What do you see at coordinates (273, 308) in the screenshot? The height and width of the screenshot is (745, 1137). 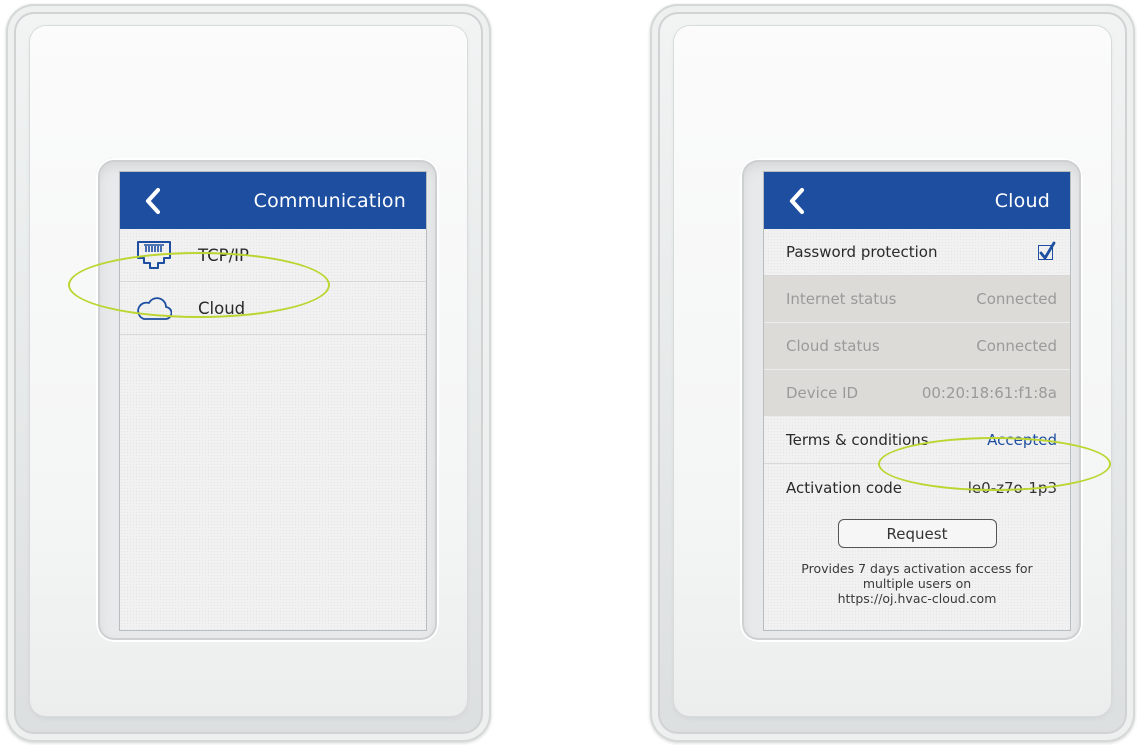 I see `menu-item-cloud: Cloud` at bounding box center [273, 308].